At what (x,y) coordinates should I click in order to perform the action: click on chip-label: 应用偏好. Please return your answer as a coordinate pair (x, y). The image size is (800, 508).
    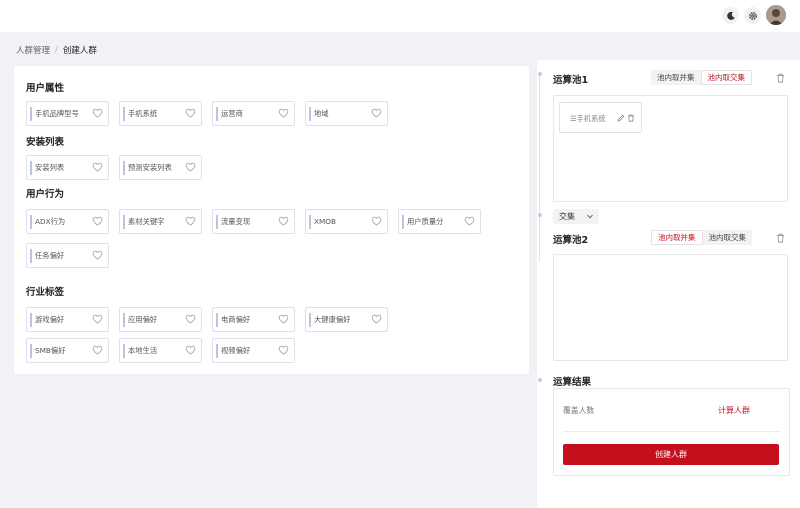
    Looking at the image, I should click on (143, 319).